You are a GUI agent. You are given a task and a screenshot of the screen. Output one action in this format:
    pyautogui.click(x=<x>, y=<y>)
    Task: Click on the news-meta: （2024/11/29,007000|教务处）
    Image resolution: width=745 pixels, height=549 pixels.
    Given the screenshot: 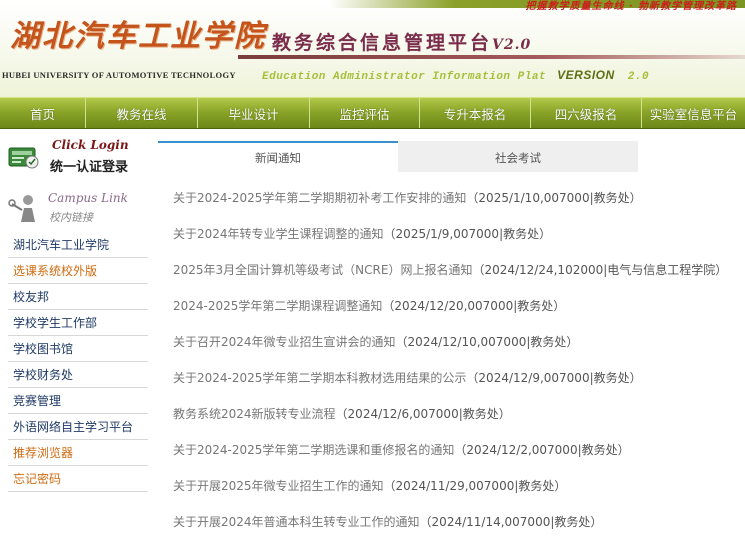 What is the action you would take?
    pyautogui.click(x=475, y=486)
    